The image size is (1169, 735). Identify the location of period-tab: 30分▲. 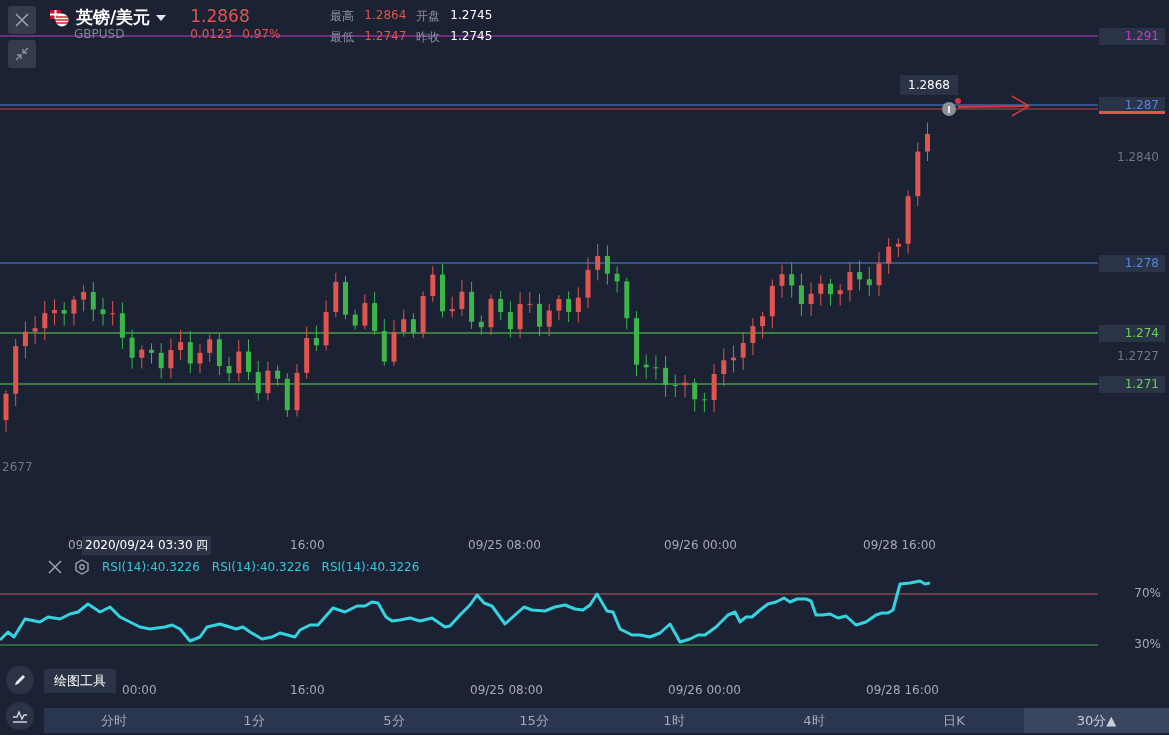
(1096, 720).